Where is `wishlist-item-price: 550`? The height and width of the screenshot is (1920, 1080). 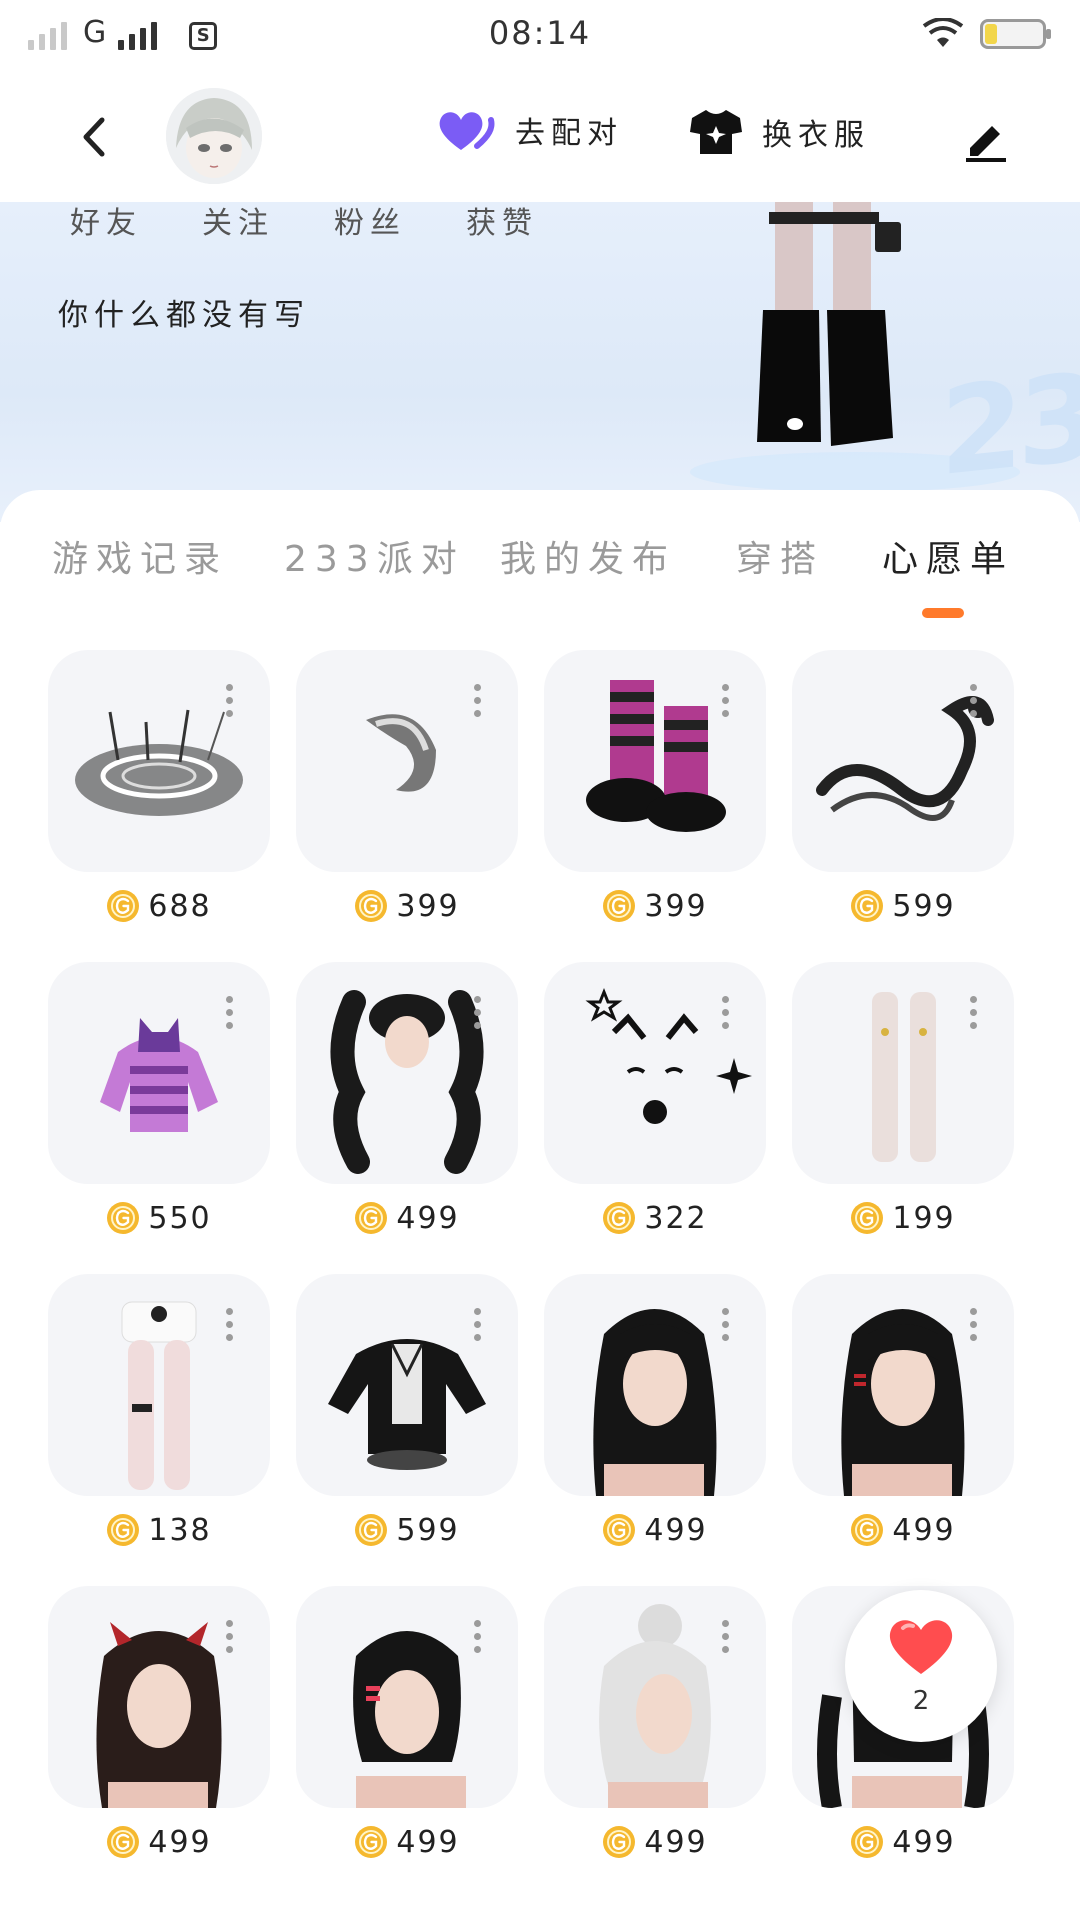
wishlist-item-price: 550 is located at coordinates (159, 1218).